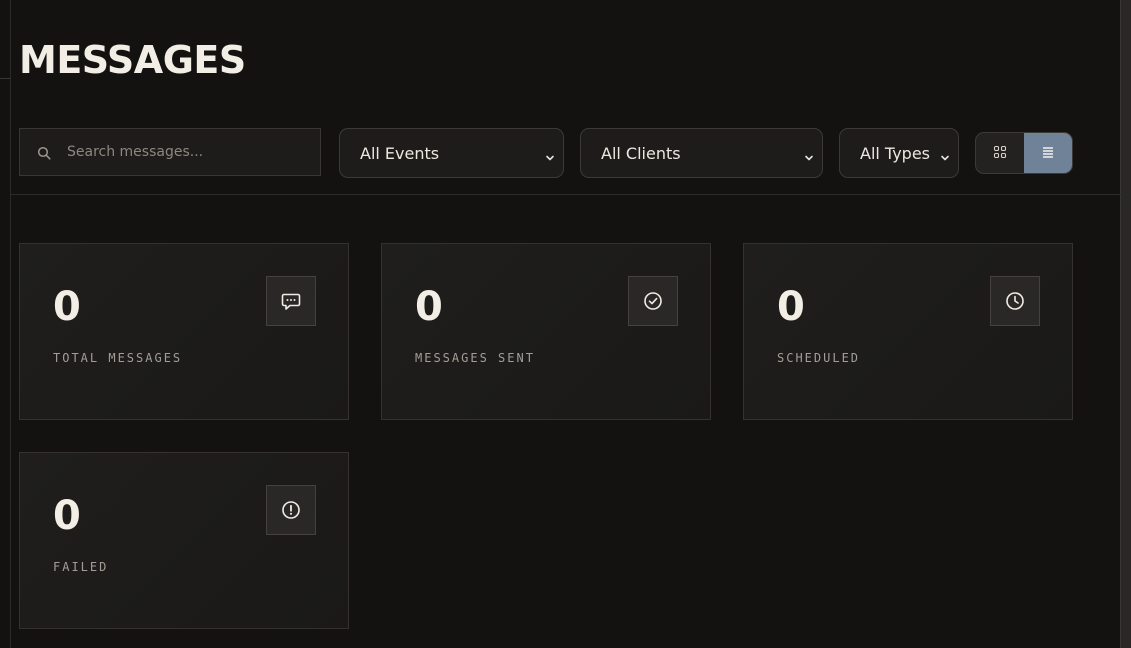 Image resolution: width=1131 pixels, height=648 pixels. I want to click on events-filter-select: All Events, so click(451, 153).